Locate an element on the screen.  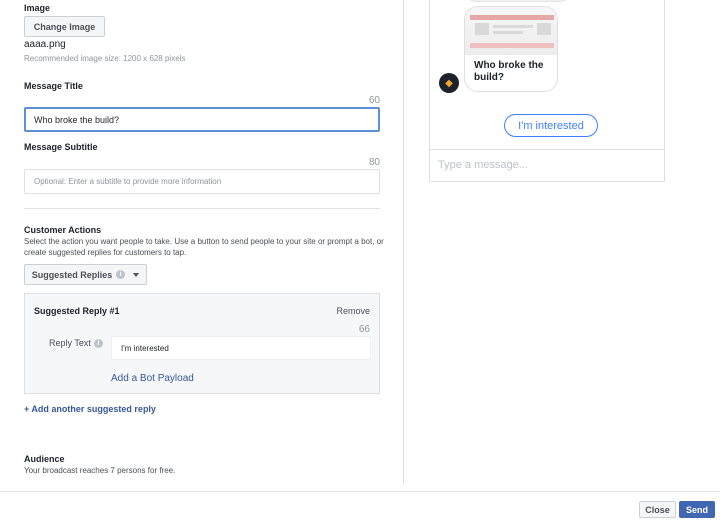
reply-text-label: Reply Text i is located at coordinates (76, 343).